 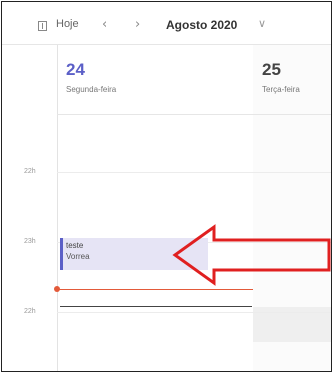 I want to click on annotation-arrow-icon, so click(x=251, y=255).